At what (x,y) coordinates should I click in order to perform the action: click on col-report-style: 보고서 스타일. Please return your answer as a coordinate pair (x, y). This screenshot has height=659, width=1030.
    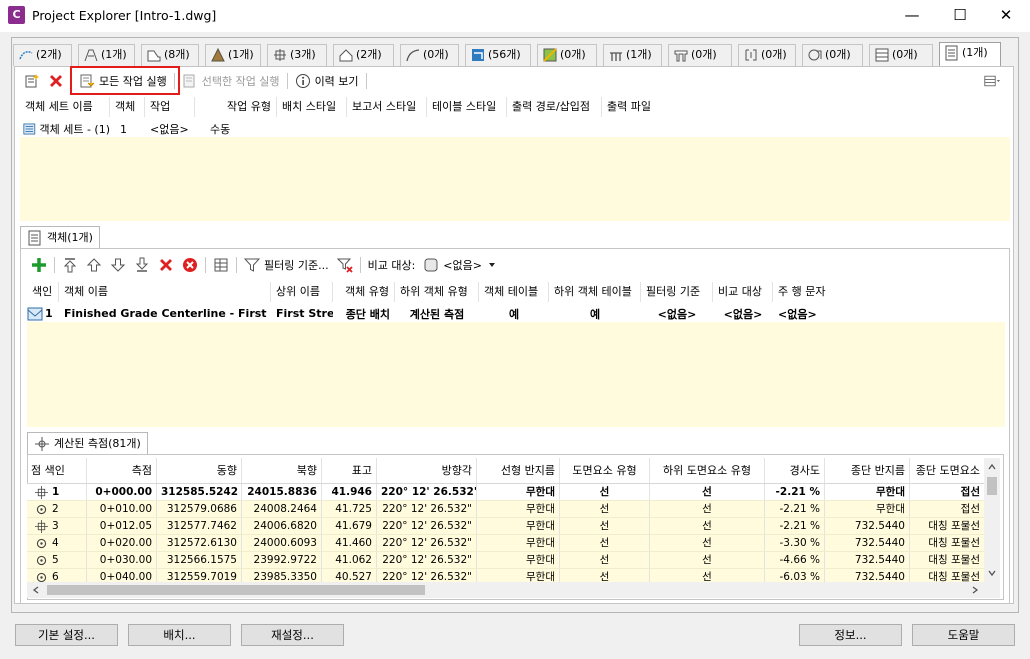
    Looking at the image, I should click on (387, 107).